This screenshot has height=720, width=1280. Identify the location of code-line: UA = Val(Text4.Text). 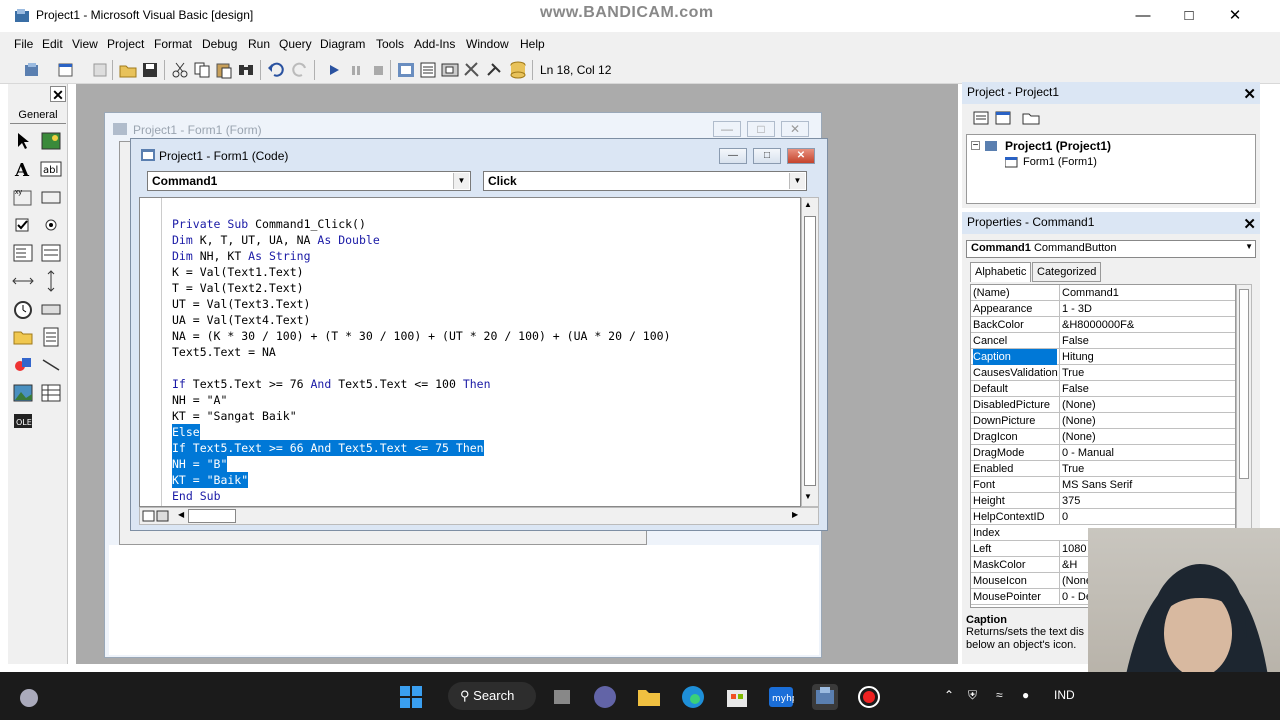
(241, 320).